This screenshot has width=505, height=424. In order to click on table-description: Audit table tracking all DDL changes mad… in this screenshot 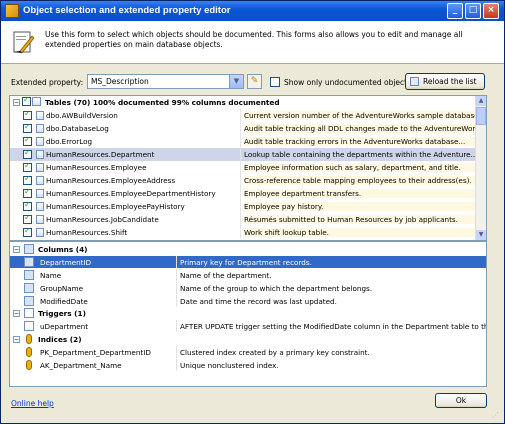, I will do `click(360, 128)`.